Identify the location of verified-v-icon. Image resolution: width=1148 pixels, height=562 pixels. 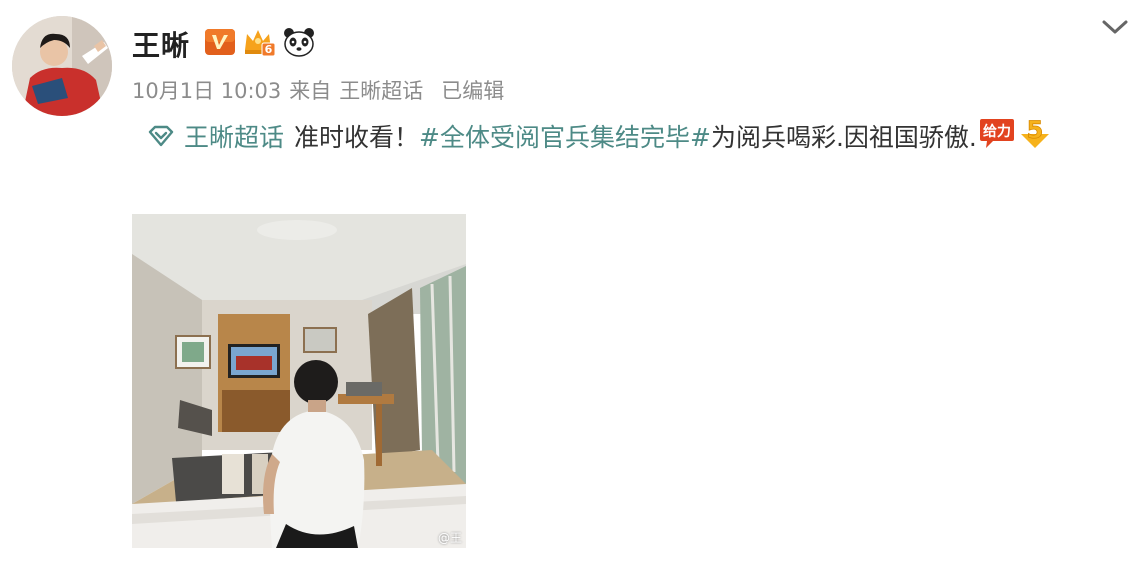
(220, 44).